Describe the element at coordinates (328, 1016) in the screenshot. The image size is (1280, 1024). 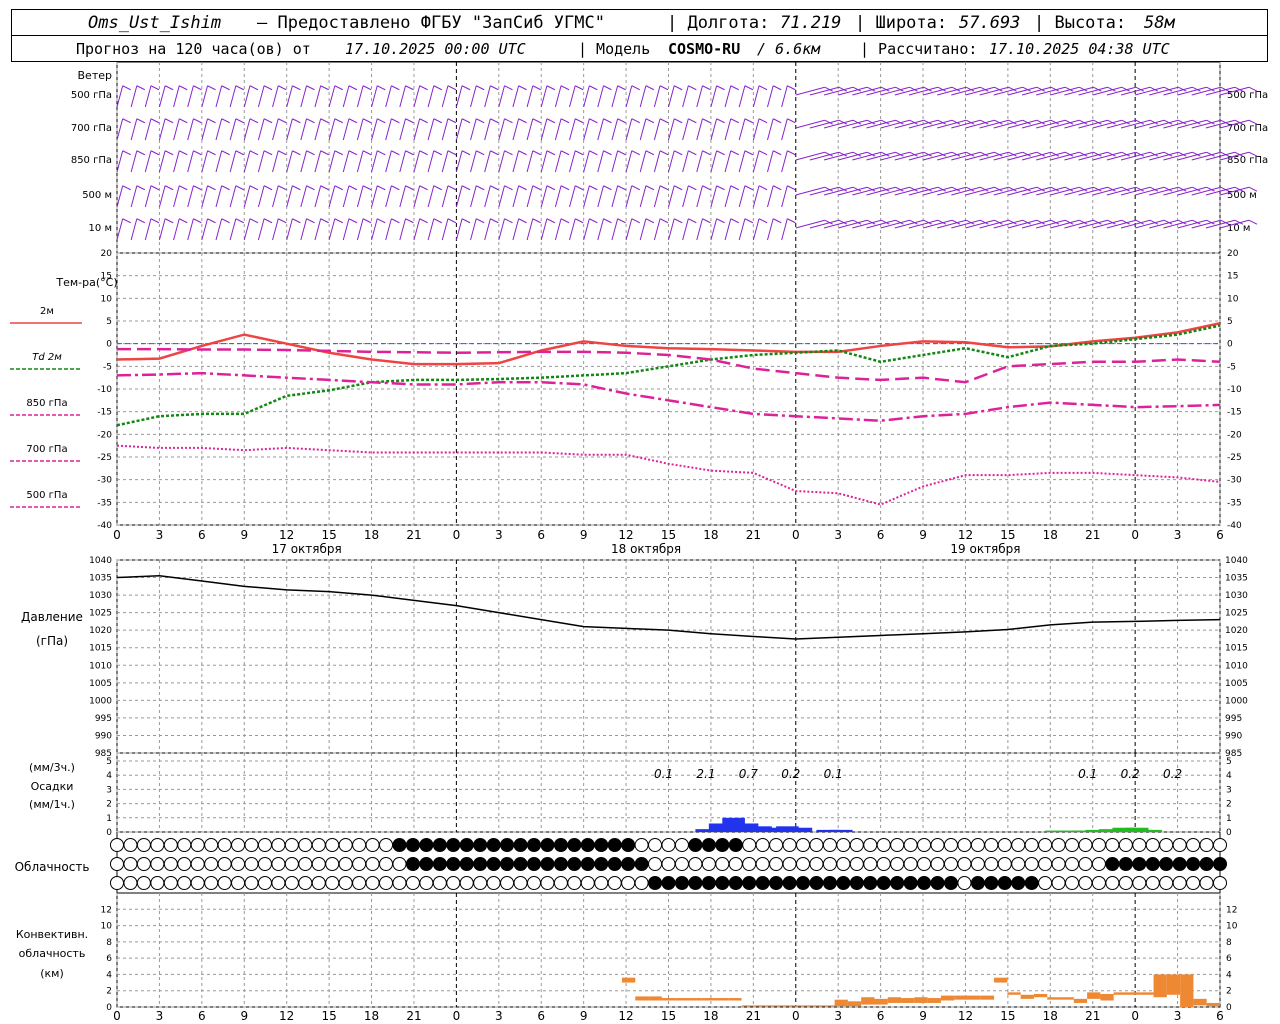
I see `conv-xtick: 15` at that location.